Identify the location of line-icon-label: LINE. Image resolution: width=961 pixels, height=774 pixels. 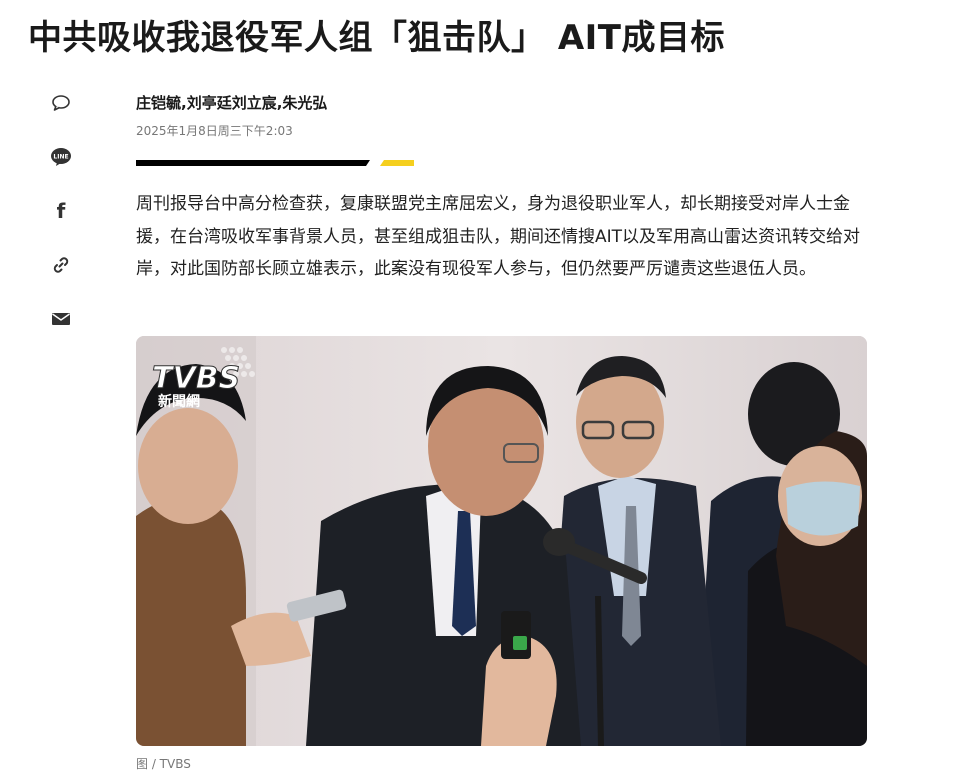
(60, 157).